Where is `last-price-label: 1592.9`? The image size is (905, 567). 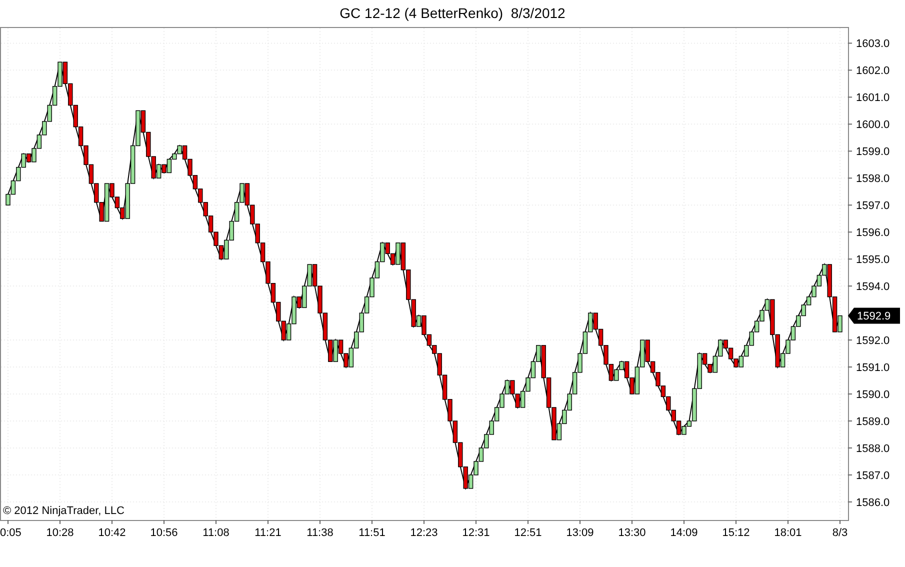 last-price-label: 1592.9 is located at coordinates (874, 316).